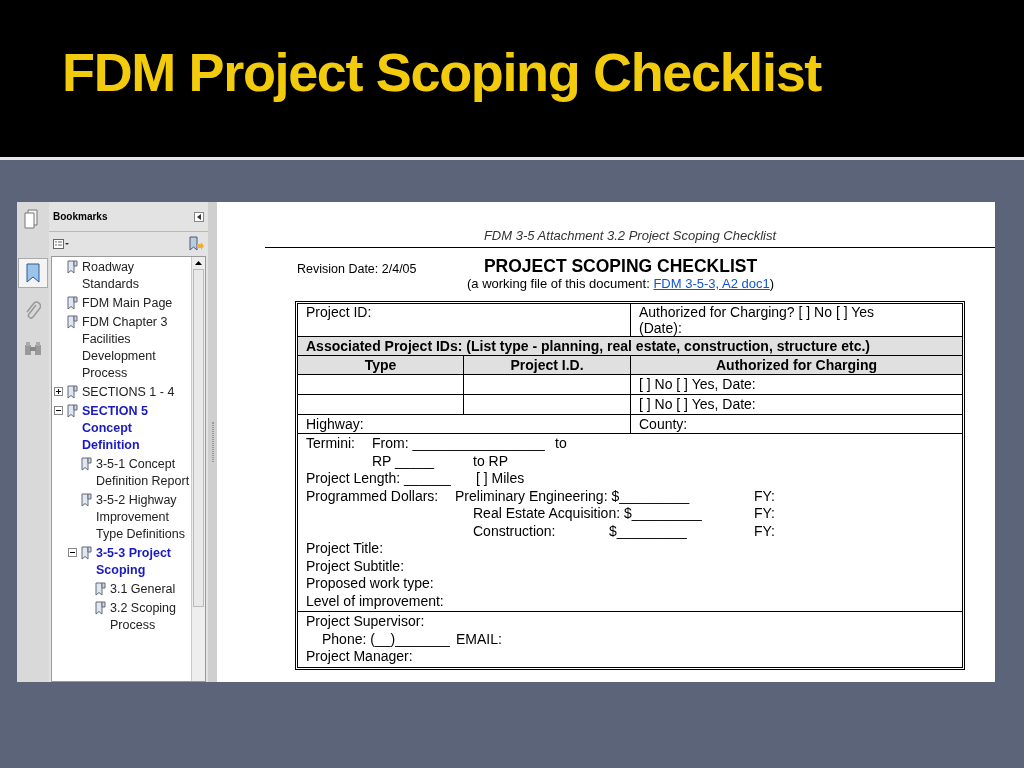  I want to click on scroll-up-icon, so click(198, 263).